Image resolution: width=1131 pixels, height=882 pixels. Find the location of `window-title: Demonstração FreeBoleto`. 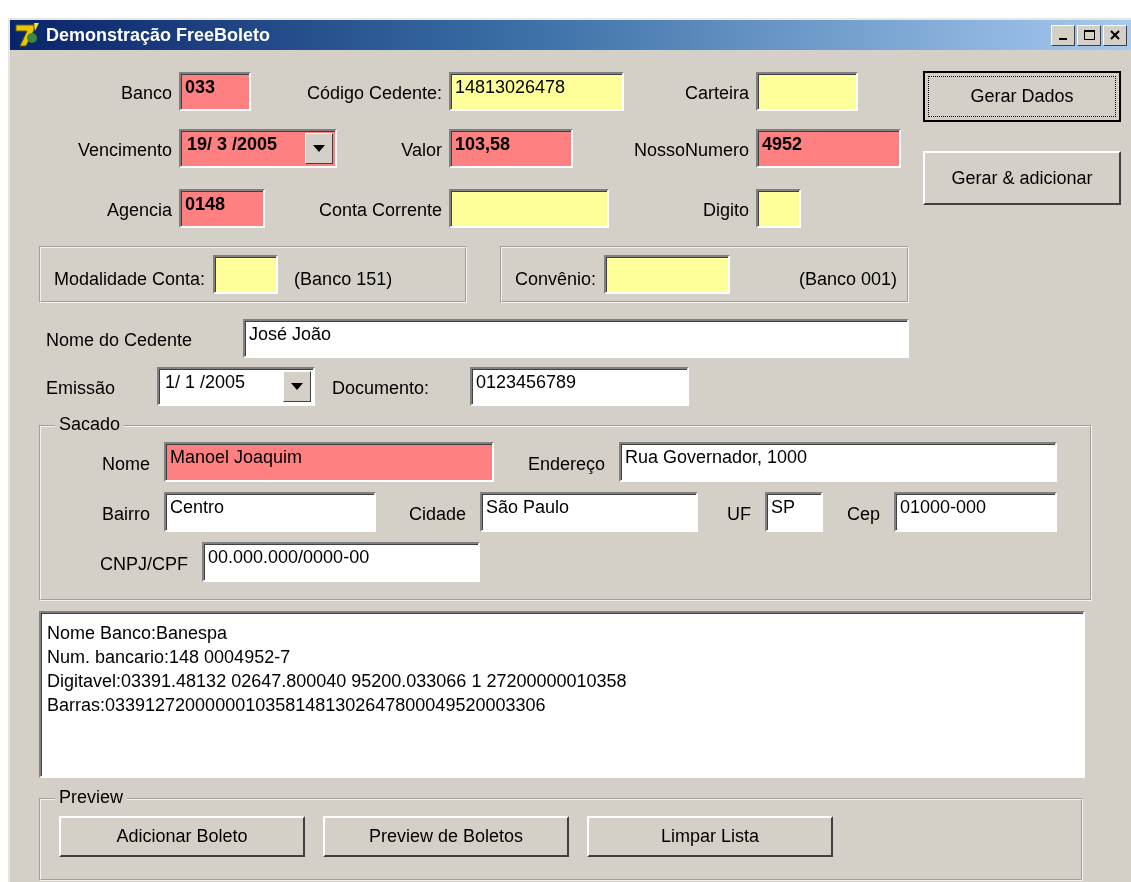

window-title: Demonstração FreeBoleto is located at coordinates (158, 35).